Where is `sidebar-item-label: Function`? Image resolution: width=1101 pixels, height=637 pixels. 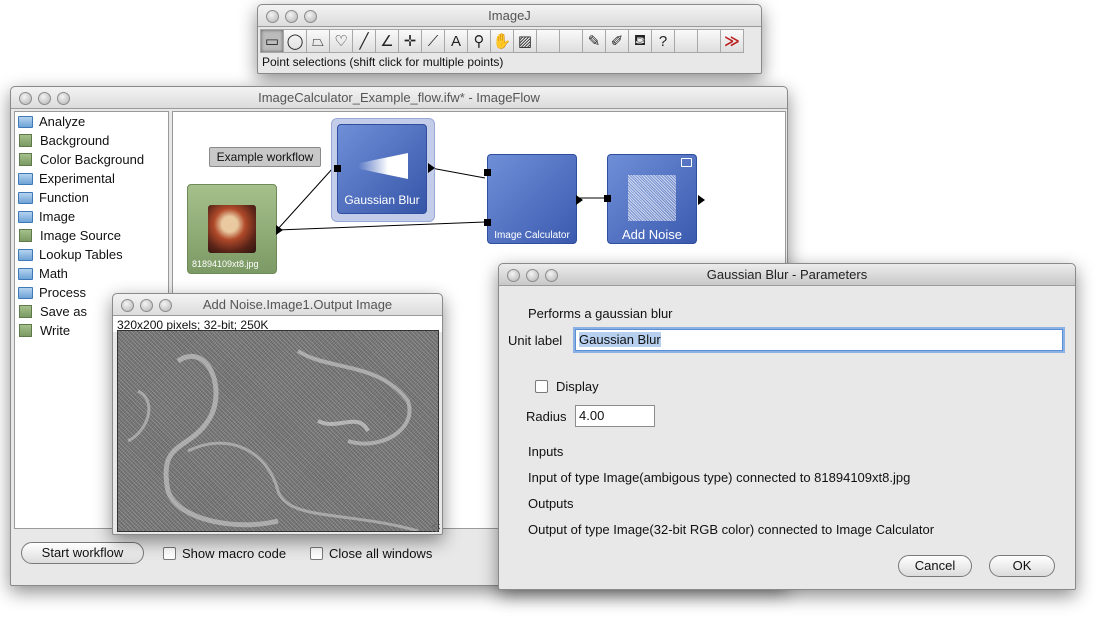 sidebar-item-label: Function is located at coordinates (64, 197).